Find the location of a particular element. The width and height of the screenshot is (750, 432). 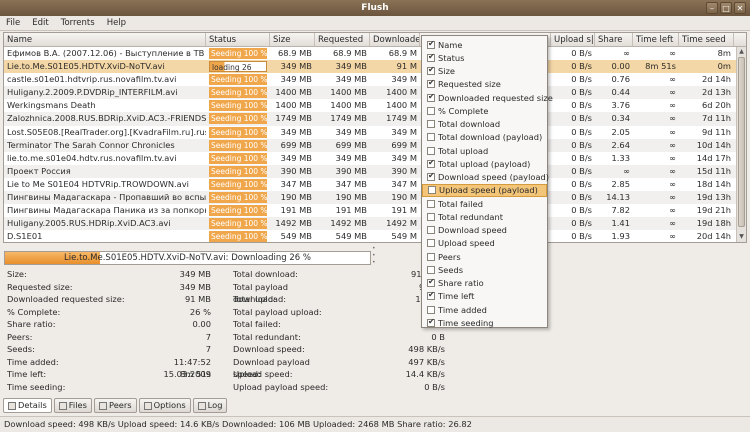

column-header-status: Status is located at coordinates (238, 39).